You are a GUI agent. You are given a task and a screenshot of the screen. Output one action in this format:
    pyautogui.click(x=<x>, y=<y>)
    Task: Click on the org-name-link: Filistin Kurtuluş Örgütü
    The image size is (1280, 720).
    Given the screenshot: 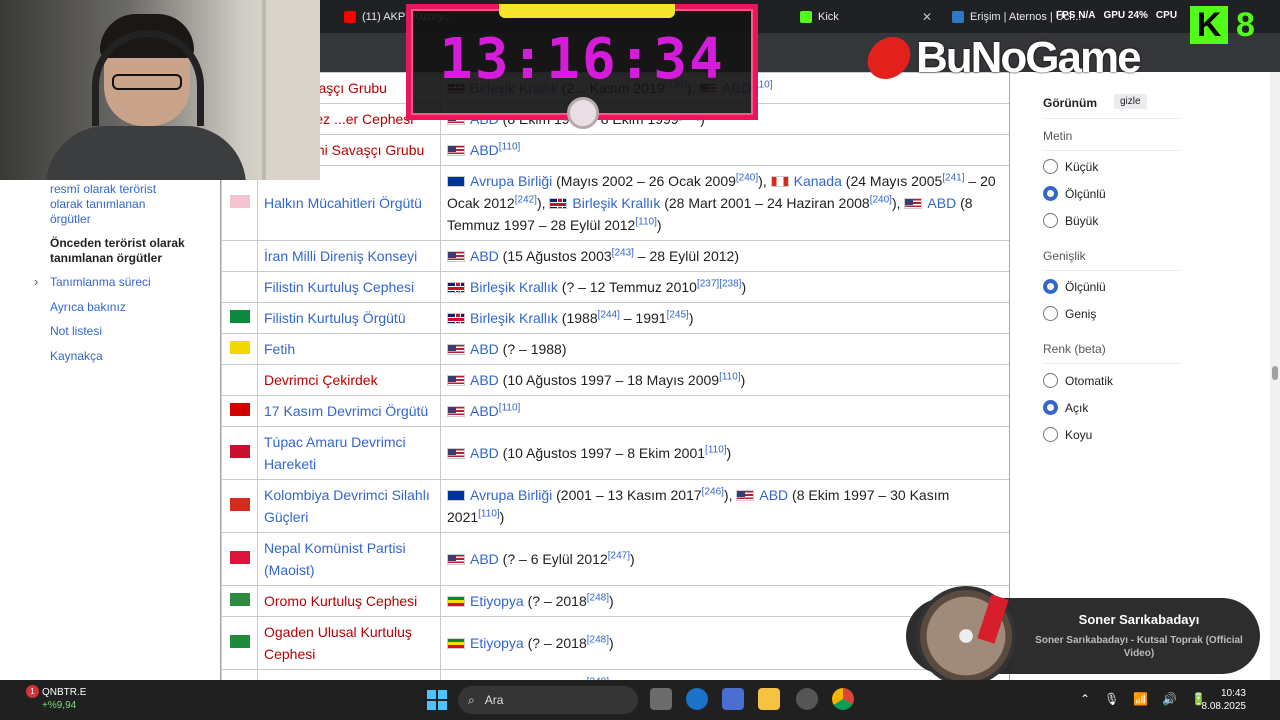 What is the action you would take?
    pyautogui.click(x=349, y=318)
    